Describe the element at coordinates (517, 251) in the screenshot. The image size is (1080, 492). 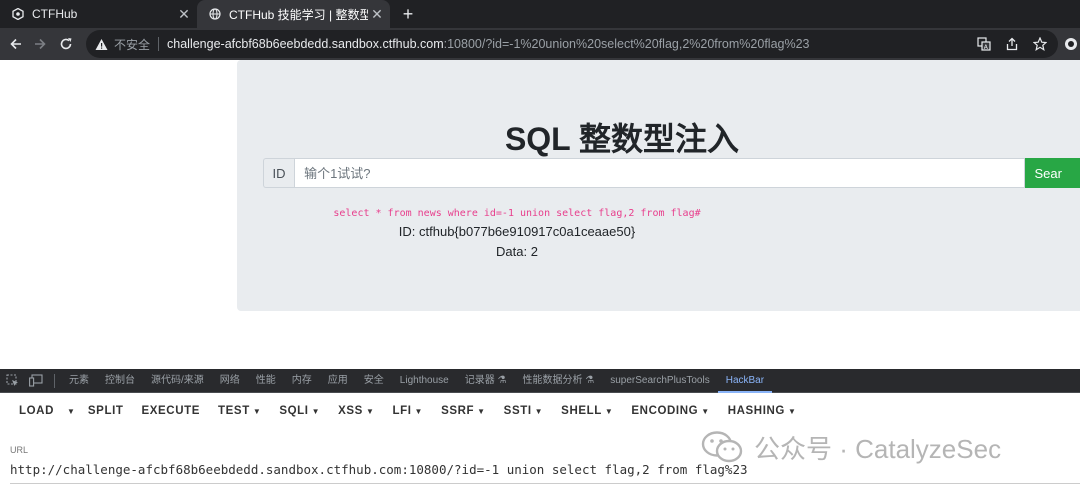
I see `result-data: Data: 2` at that location.